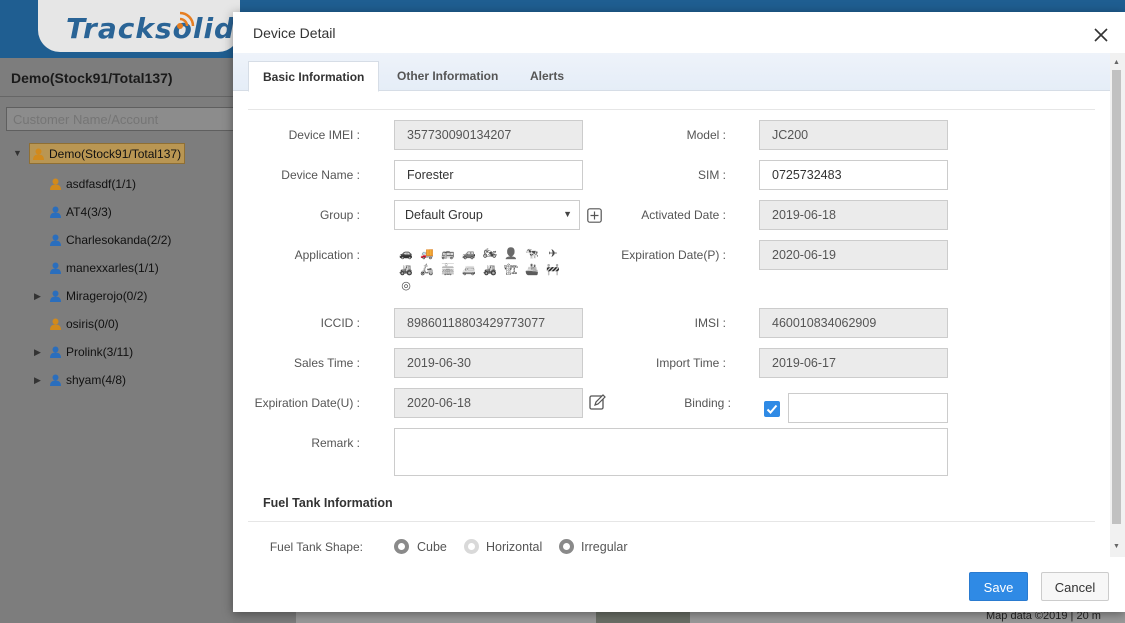 The image size is (1125, 623). I want to click on tree-item-label: Prolink(3/11), so click(100, 352).